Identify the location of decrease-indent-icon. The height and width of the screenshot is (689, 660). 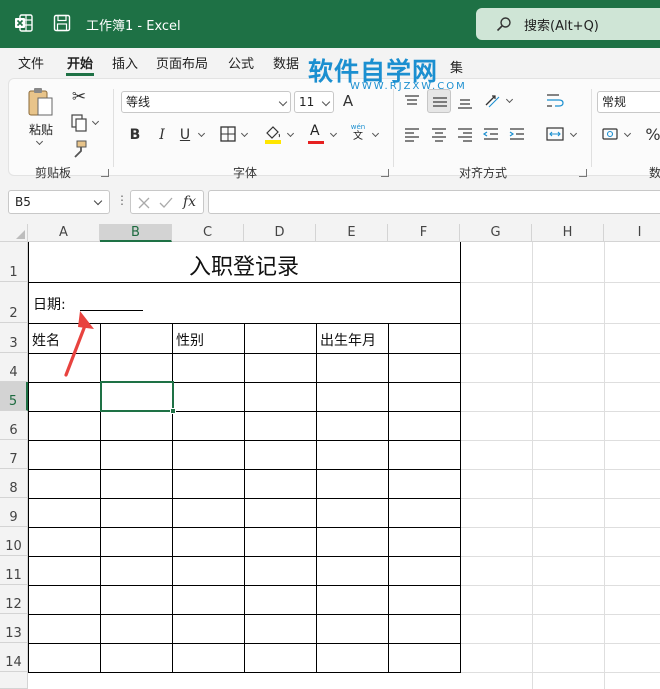
(491, 134).